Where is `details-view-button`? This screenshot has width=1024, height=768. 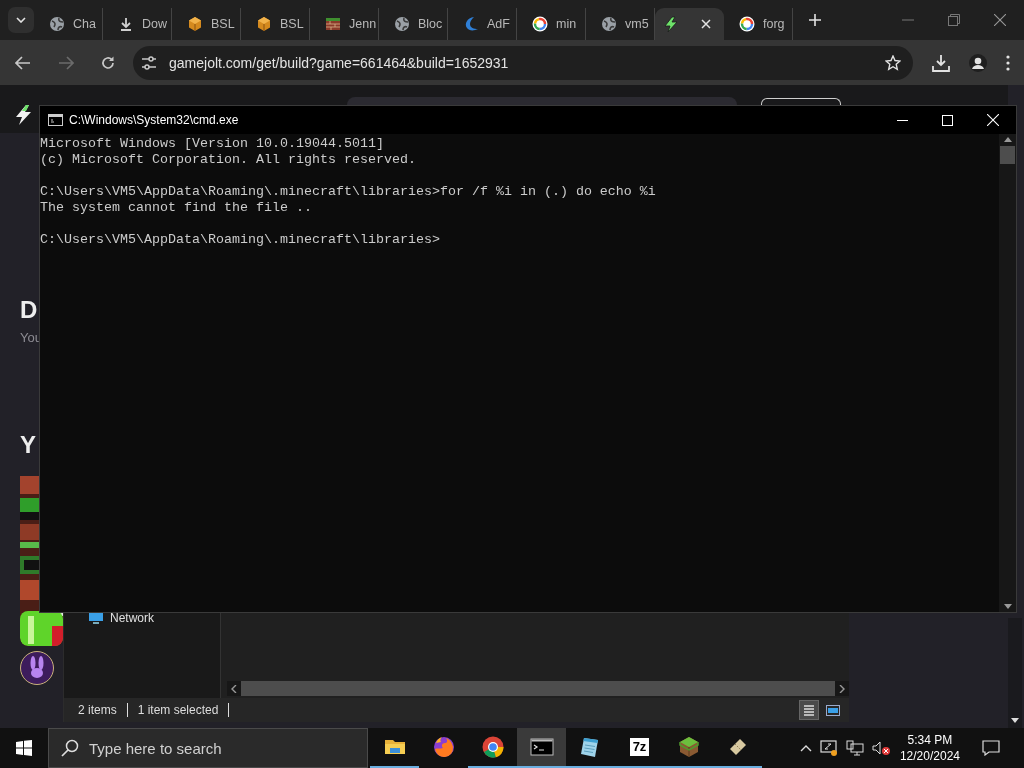 details-view-button is located at coordinates (809, 710).